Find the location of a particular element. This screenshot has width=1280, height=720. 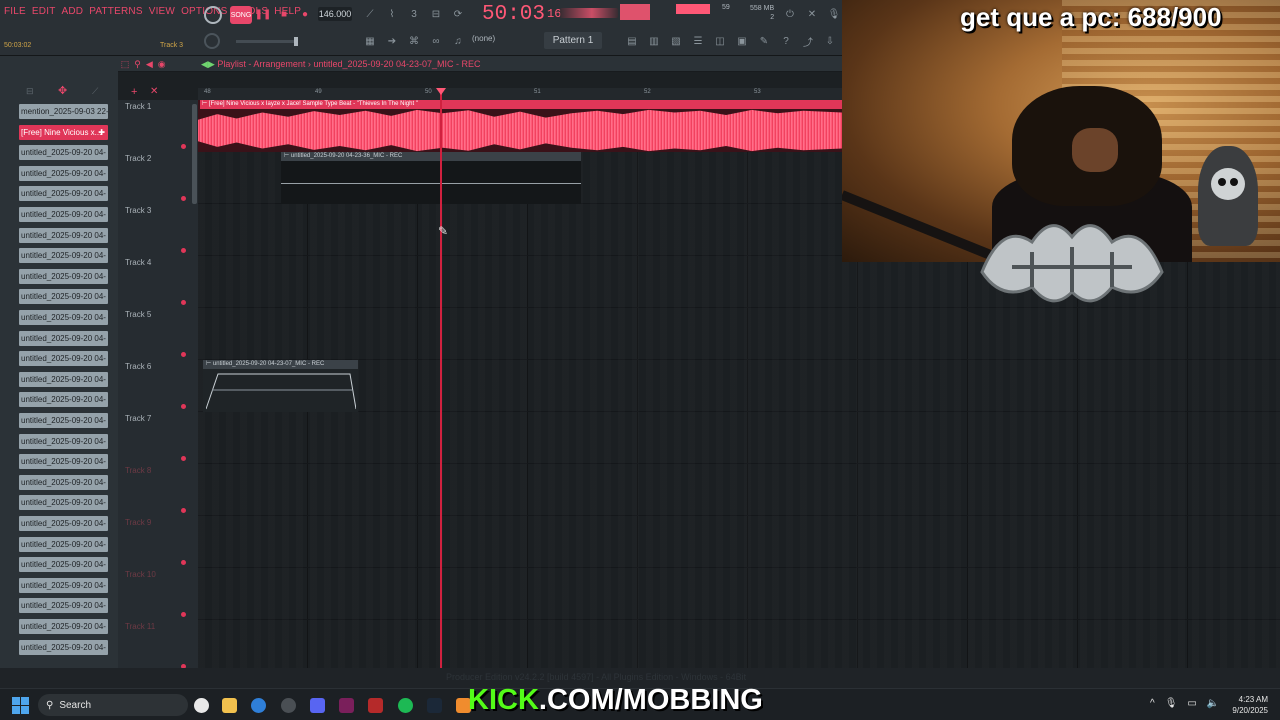

song-mode-button: SONG is located at coordinates (241, 15).